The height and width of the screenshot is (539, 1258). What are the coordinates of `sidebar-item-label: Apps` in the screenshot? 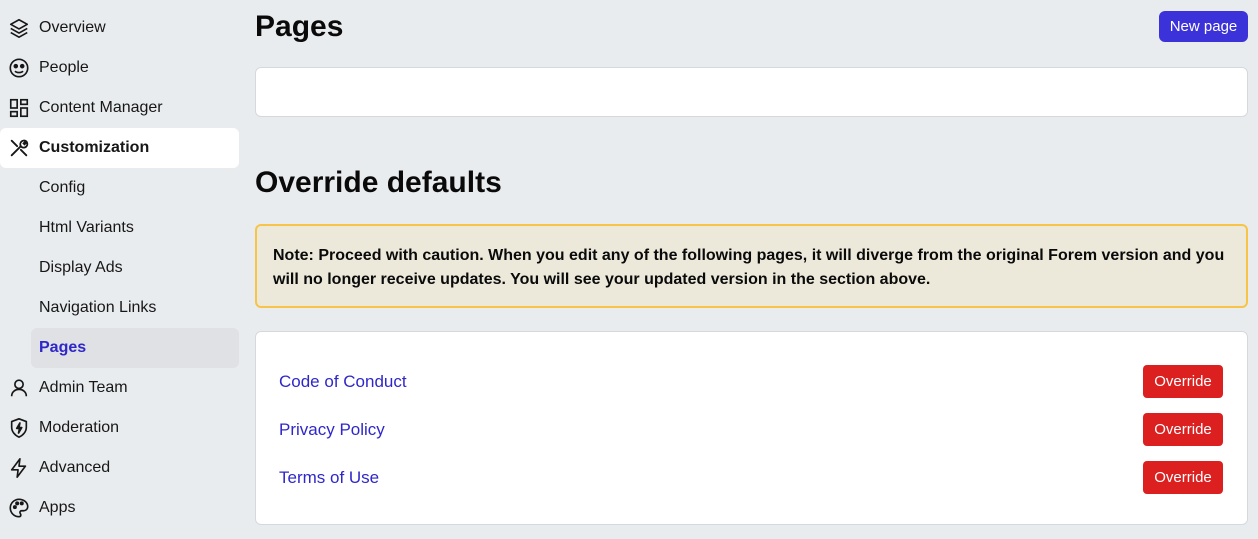 It's located at (57, 507).